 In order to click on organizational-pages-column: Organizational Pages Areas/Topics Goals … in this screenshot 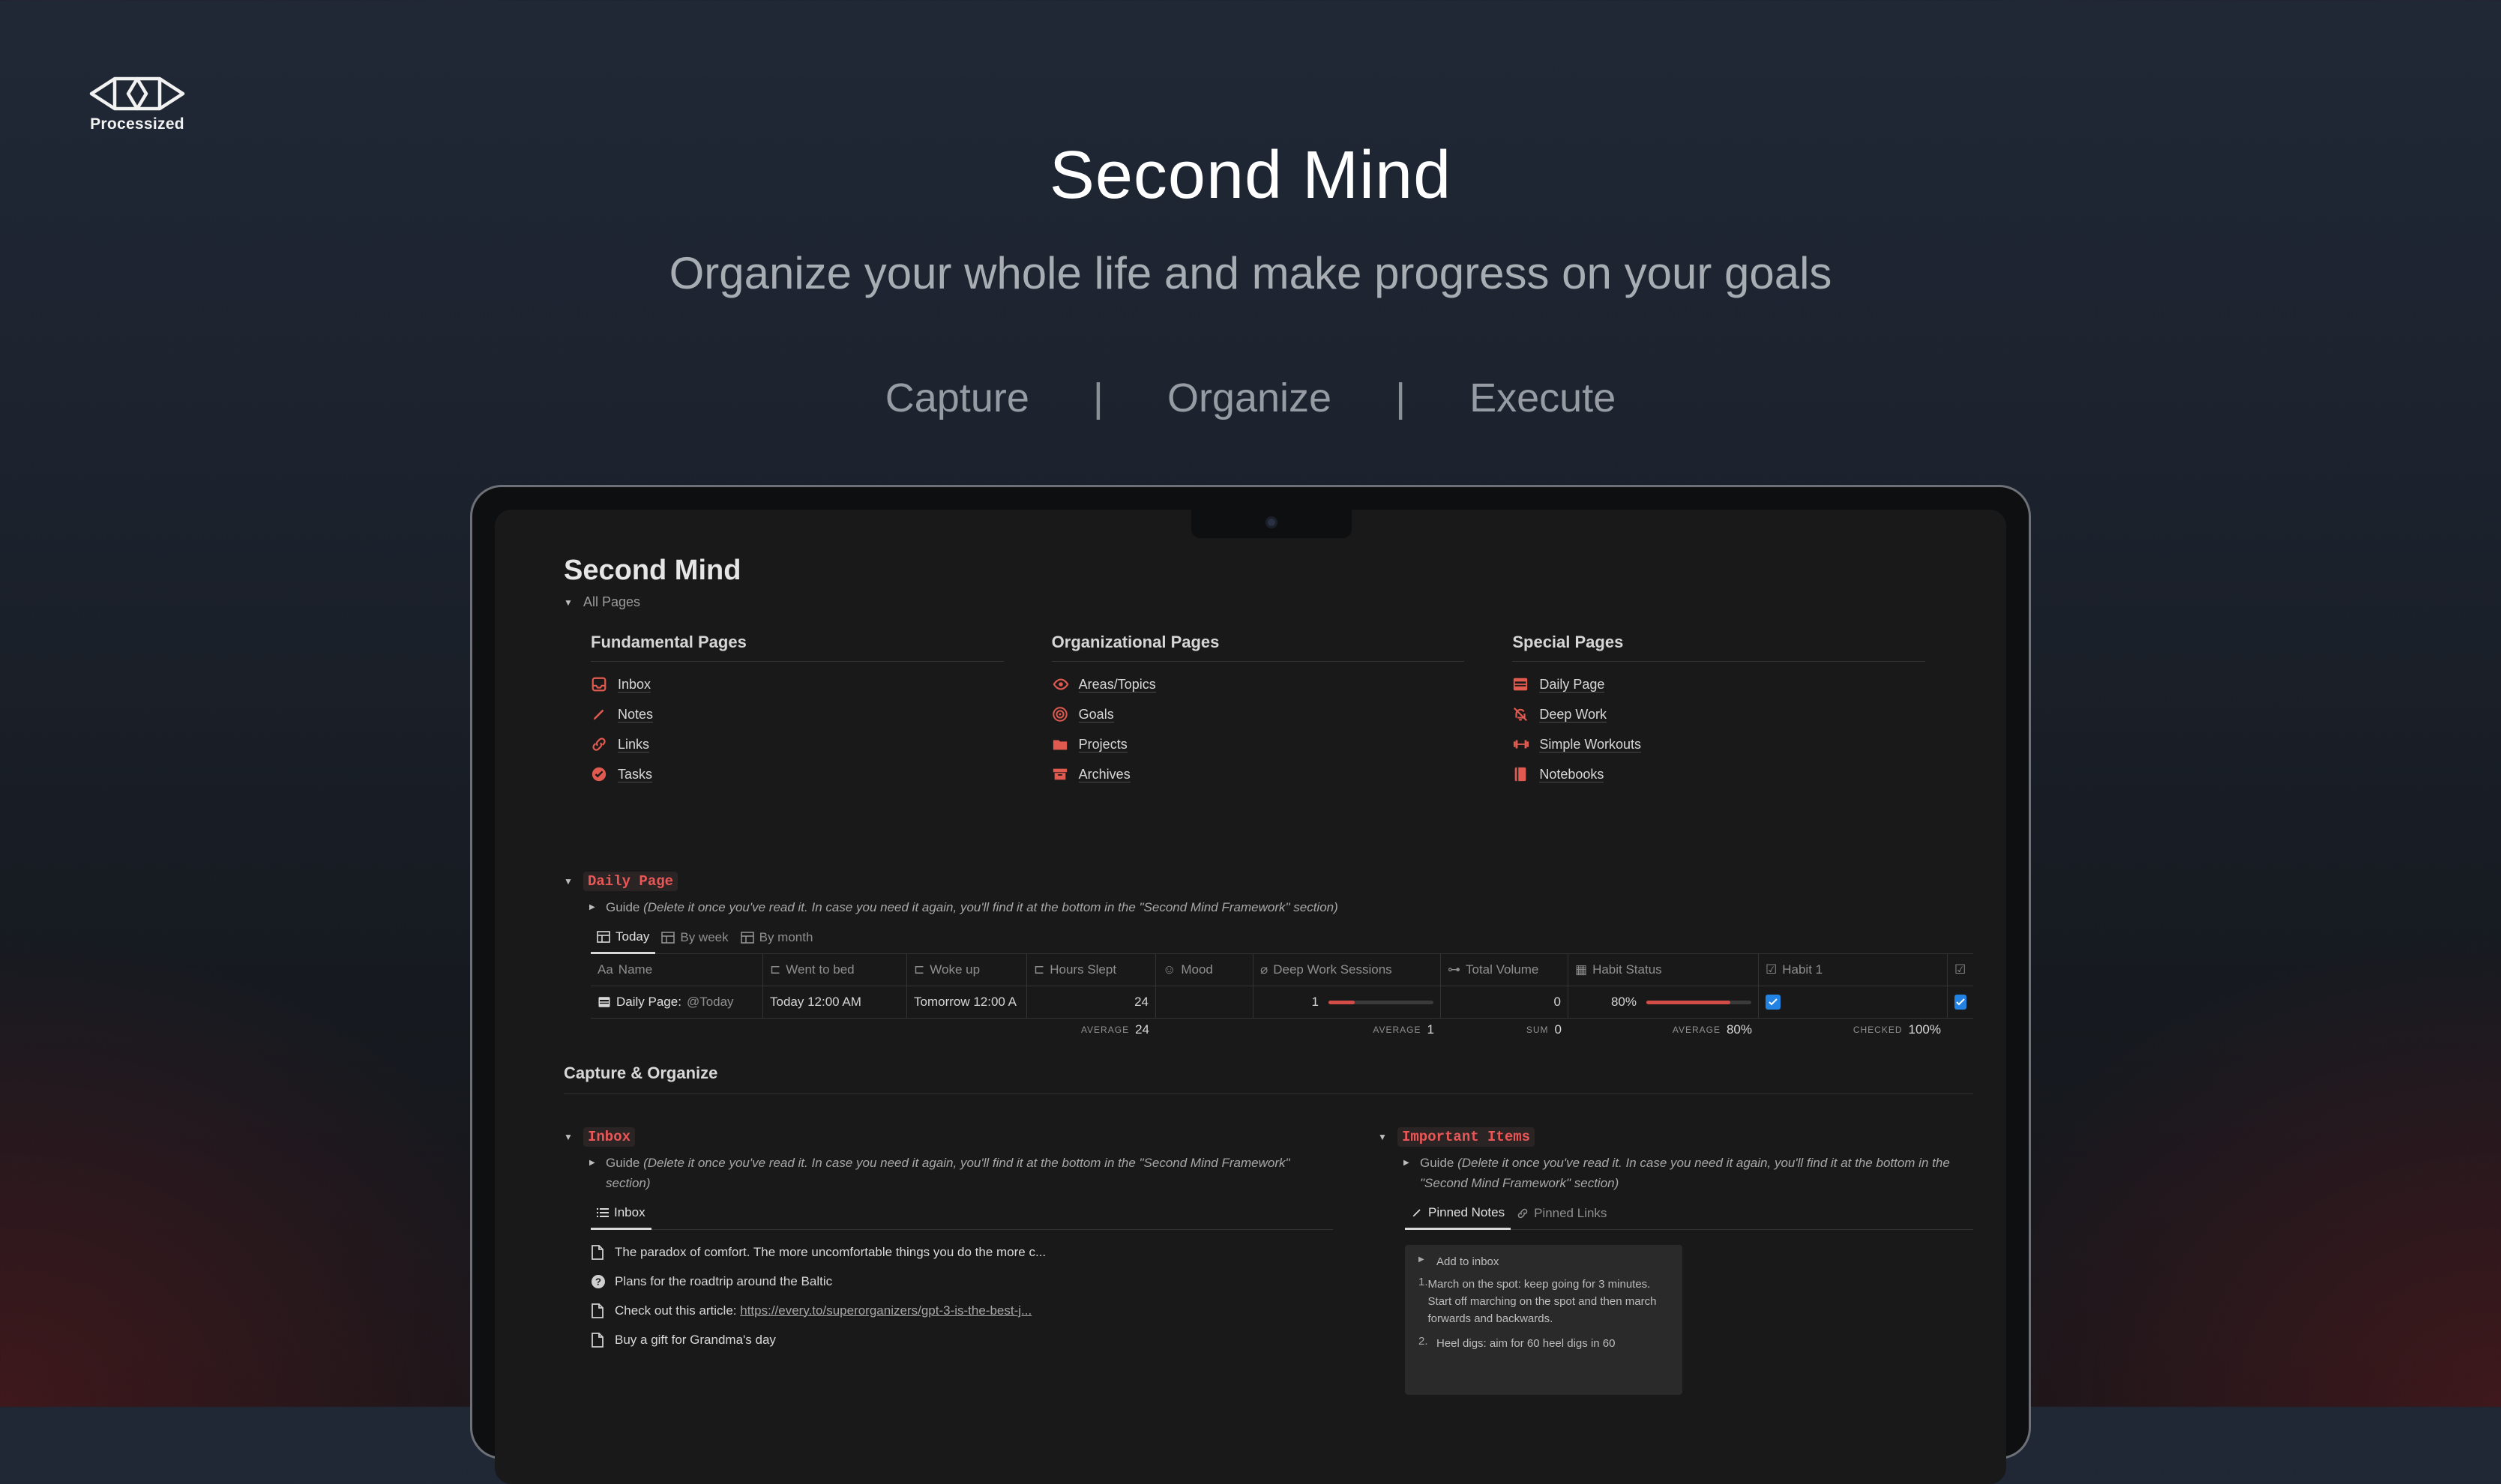, I will do `click(1258, 711)`.